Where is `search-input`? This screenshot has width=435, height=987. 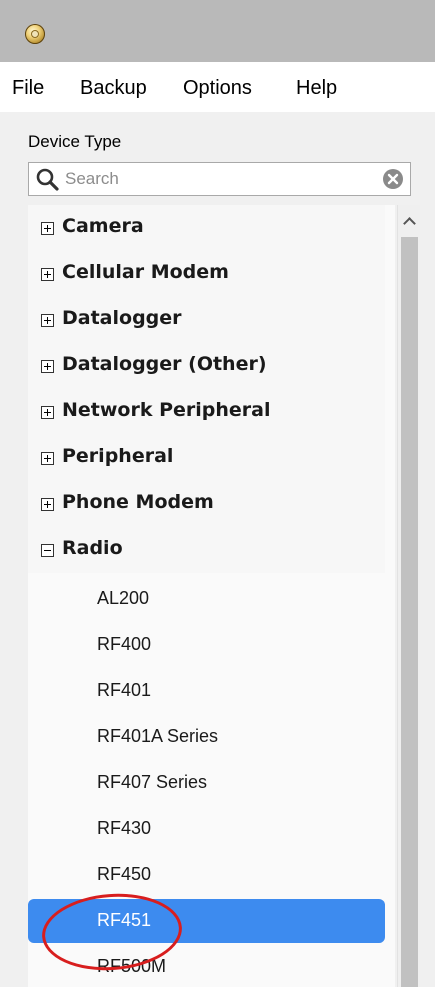 search-input is located at coordinates (215, 179).